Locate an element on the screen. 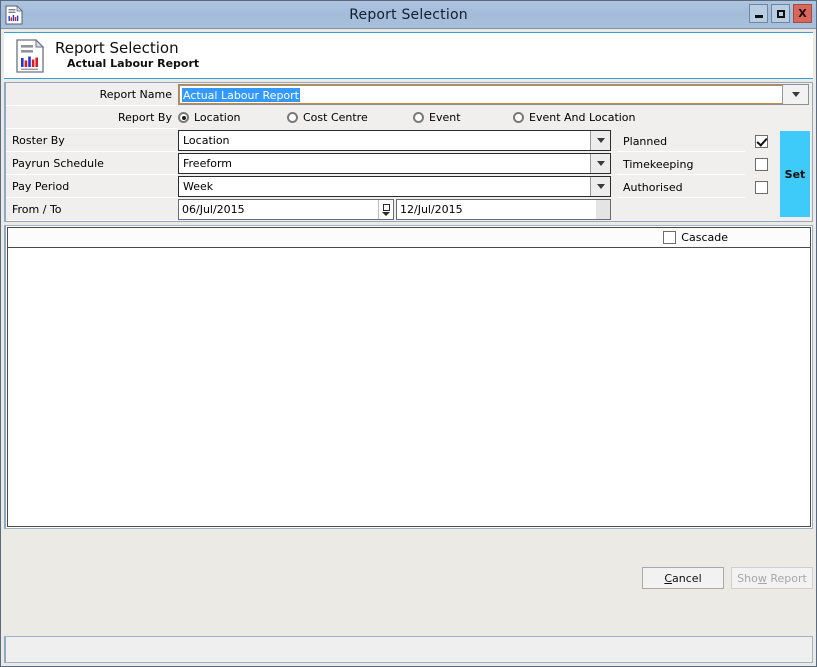 Image resolution: width=817 pixels, height=667 pixels. radio-option-cost-centre: Cost Centre is located at coordinates (347, 117).